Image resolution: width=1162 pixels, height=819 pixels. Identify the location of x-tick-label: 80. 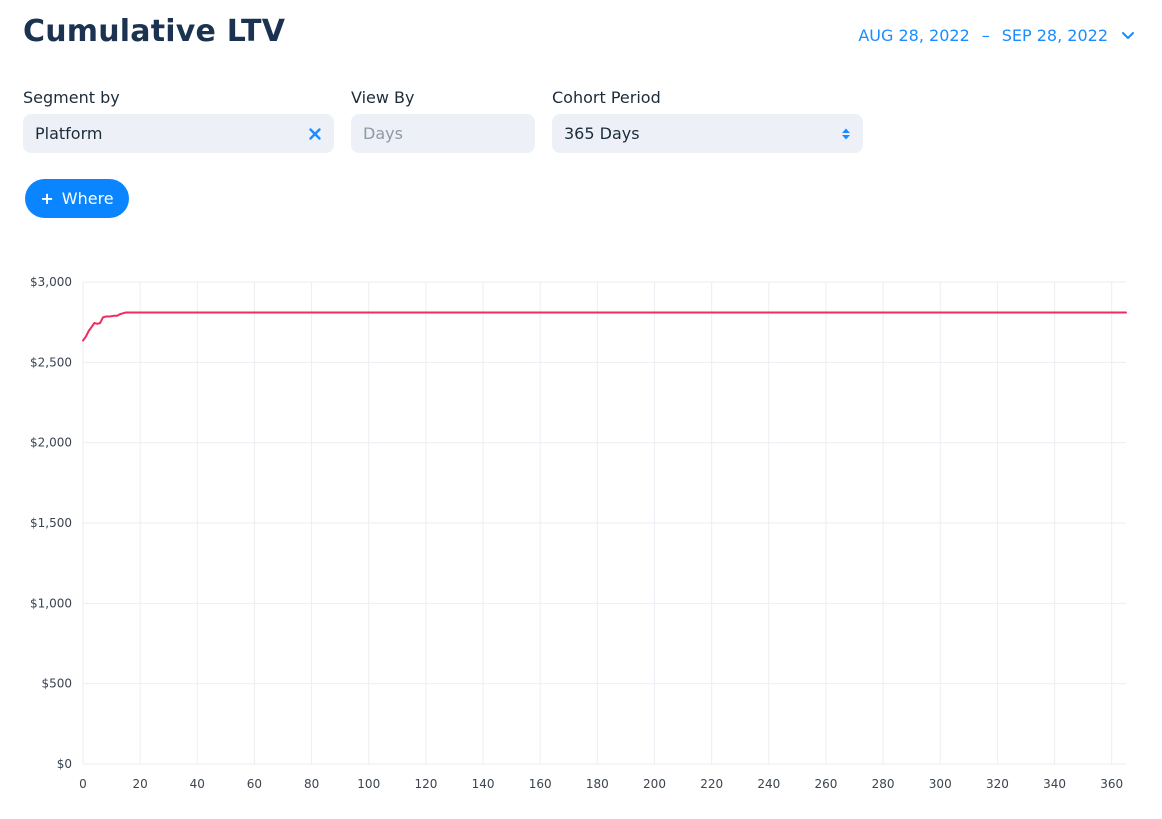
(311, 784).